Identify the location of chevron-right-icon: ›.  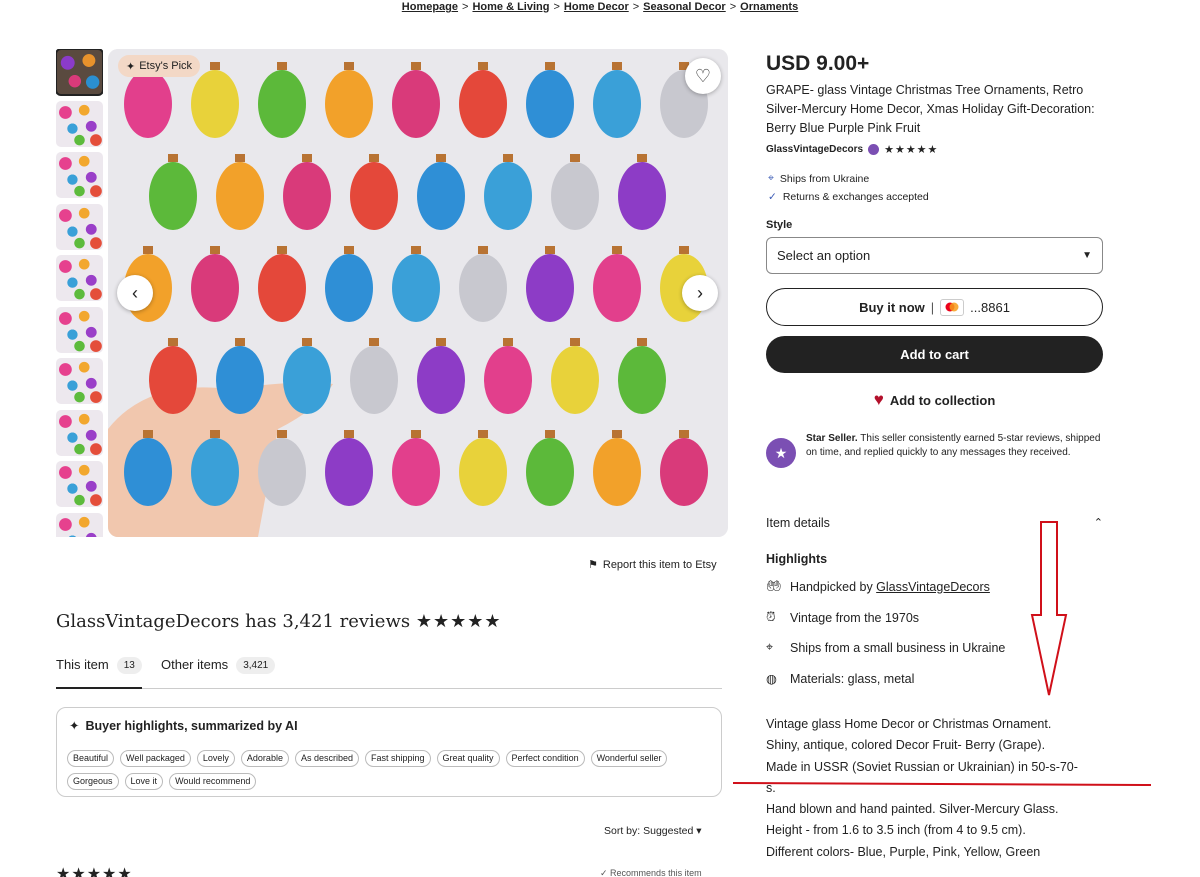
(700, 292).